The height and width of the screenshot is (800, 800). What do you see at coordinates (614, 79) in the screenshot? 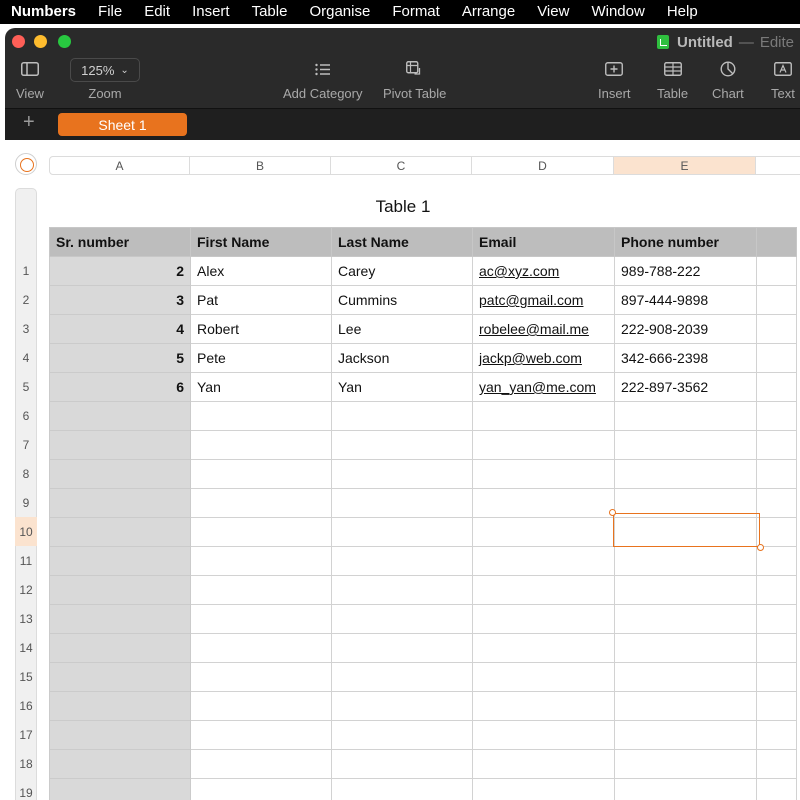
I see `insert-button: Insert` at bounding box center [614, 79].